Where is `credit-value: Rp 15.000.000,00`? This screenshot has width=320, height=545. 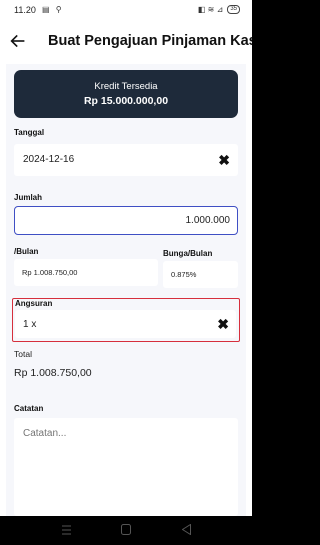
credit-value: Rp 15.000.000,00 is located at coordinates (126, 101).